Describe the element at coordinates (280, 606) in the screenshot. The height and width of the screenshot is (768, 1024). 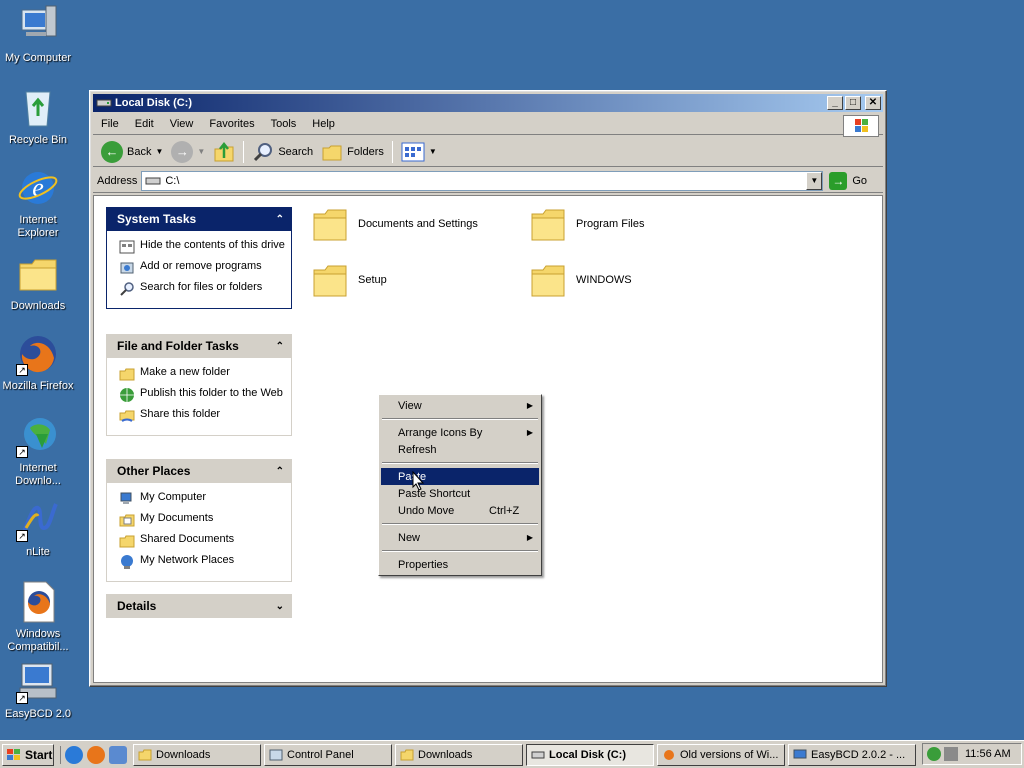
I see `expand-icon: ⌄` at that location.